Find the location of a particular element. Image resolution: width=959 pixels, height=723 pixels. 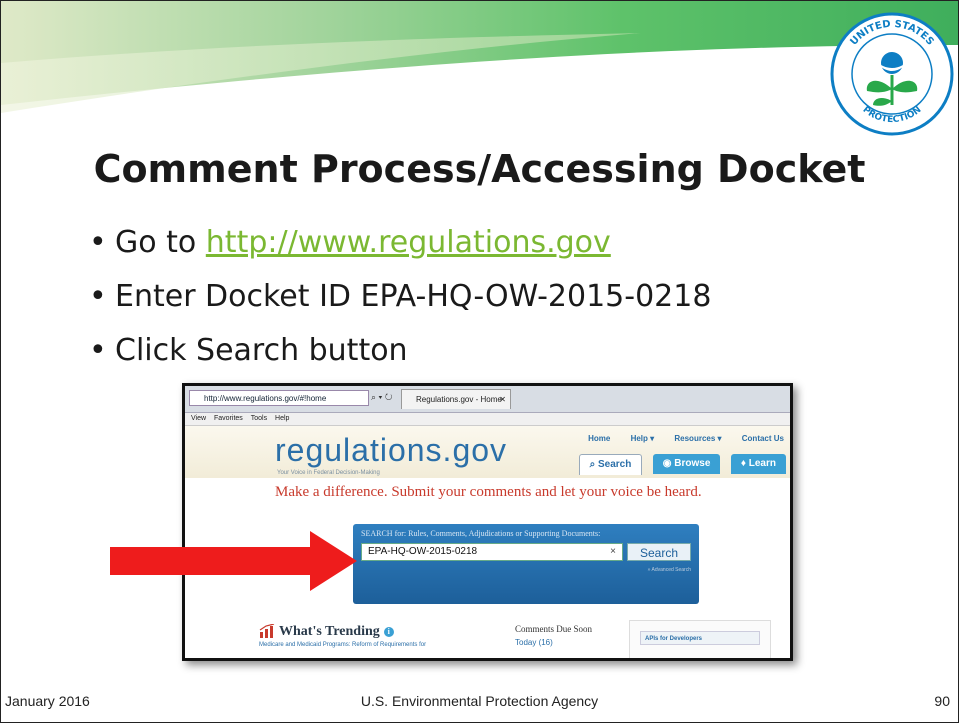

site-logo: regulations.gov is located at coordinates (391, 450).